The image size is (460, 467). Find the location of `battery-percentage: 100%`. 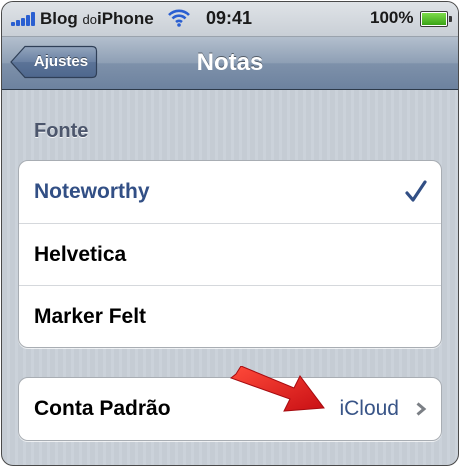

battery-percentage: 100% is located at coordinates (392, 17).